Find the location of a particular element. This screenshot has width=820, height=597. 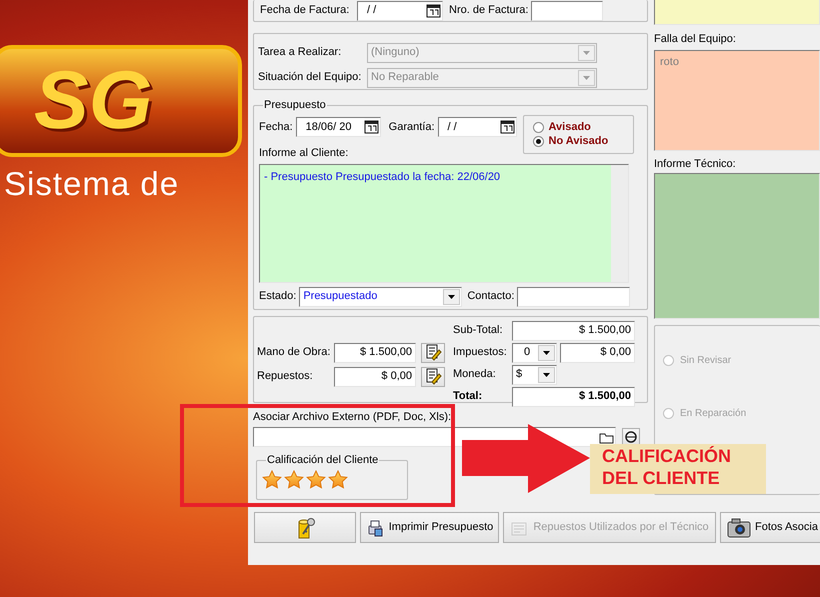

fault-text: roto is located at coordinates (669, 62).